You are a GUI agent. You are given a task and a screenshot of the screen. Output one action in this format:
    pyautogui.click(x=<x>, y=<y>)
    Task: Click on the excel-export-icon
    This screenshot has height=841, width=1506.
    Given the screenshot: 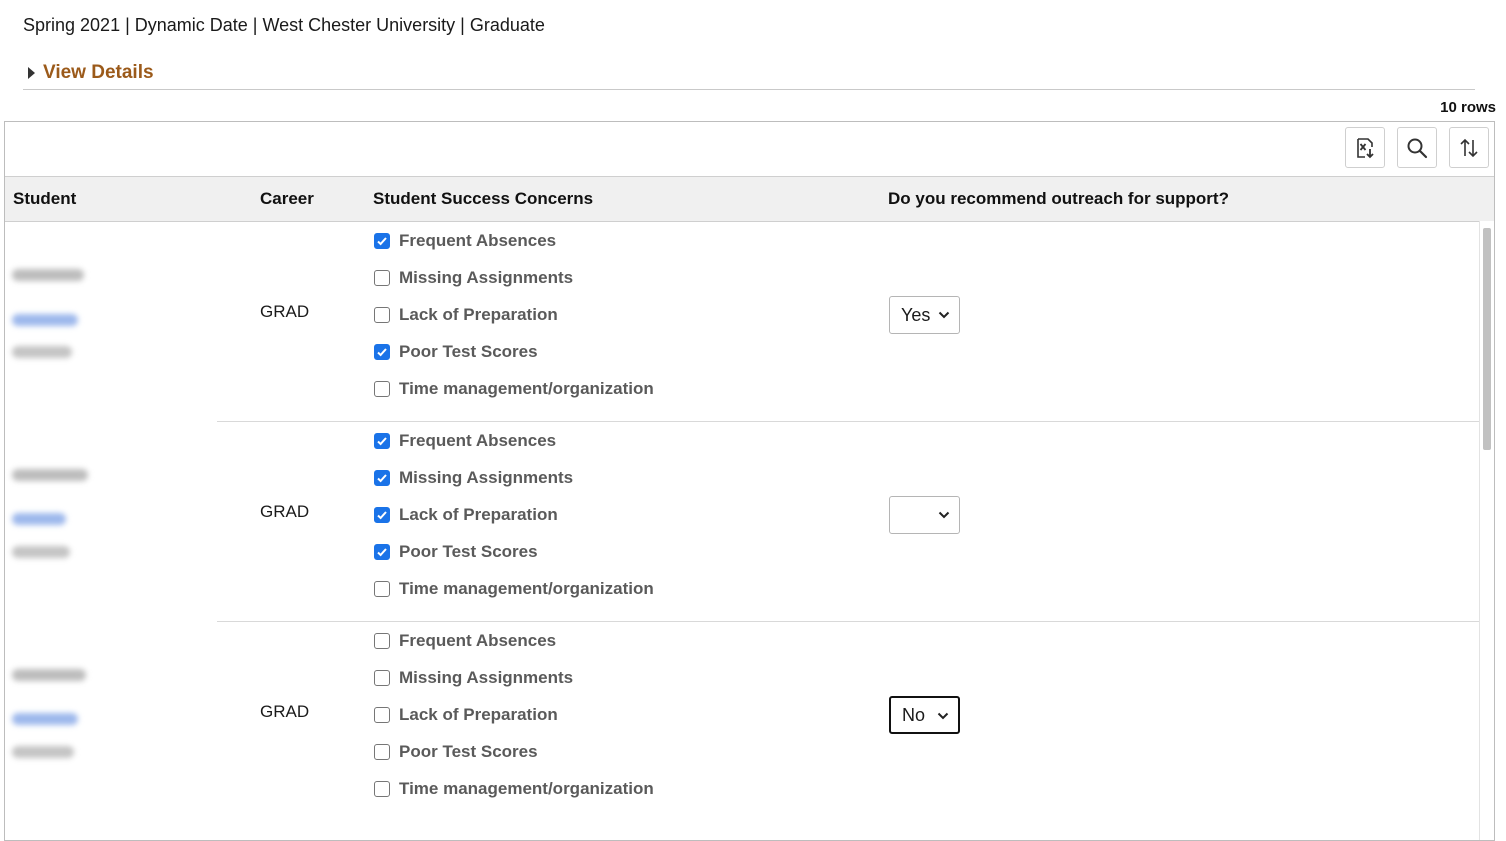 What is the action you would take?
    pyautogui.click(x=1365, y=147)
    